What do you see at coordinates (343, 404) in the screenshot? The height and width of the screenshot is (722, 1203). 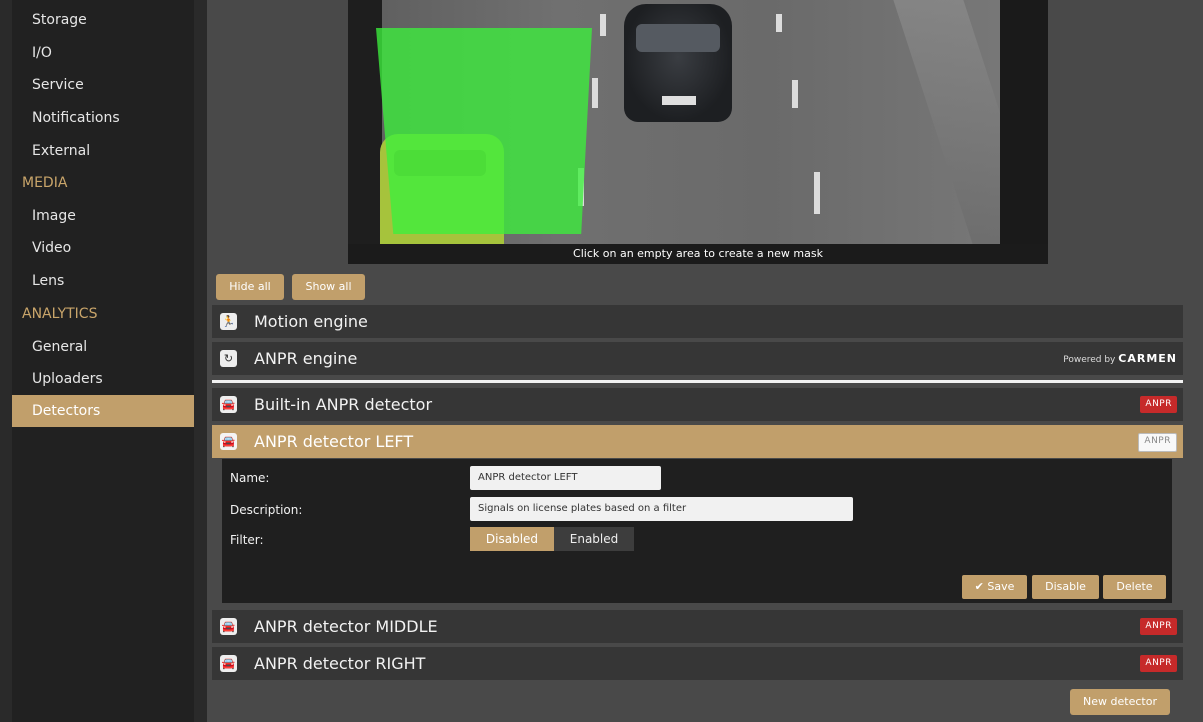 I see `panel-title: Built-in ANPR detector` at bounding box center [343, 404].